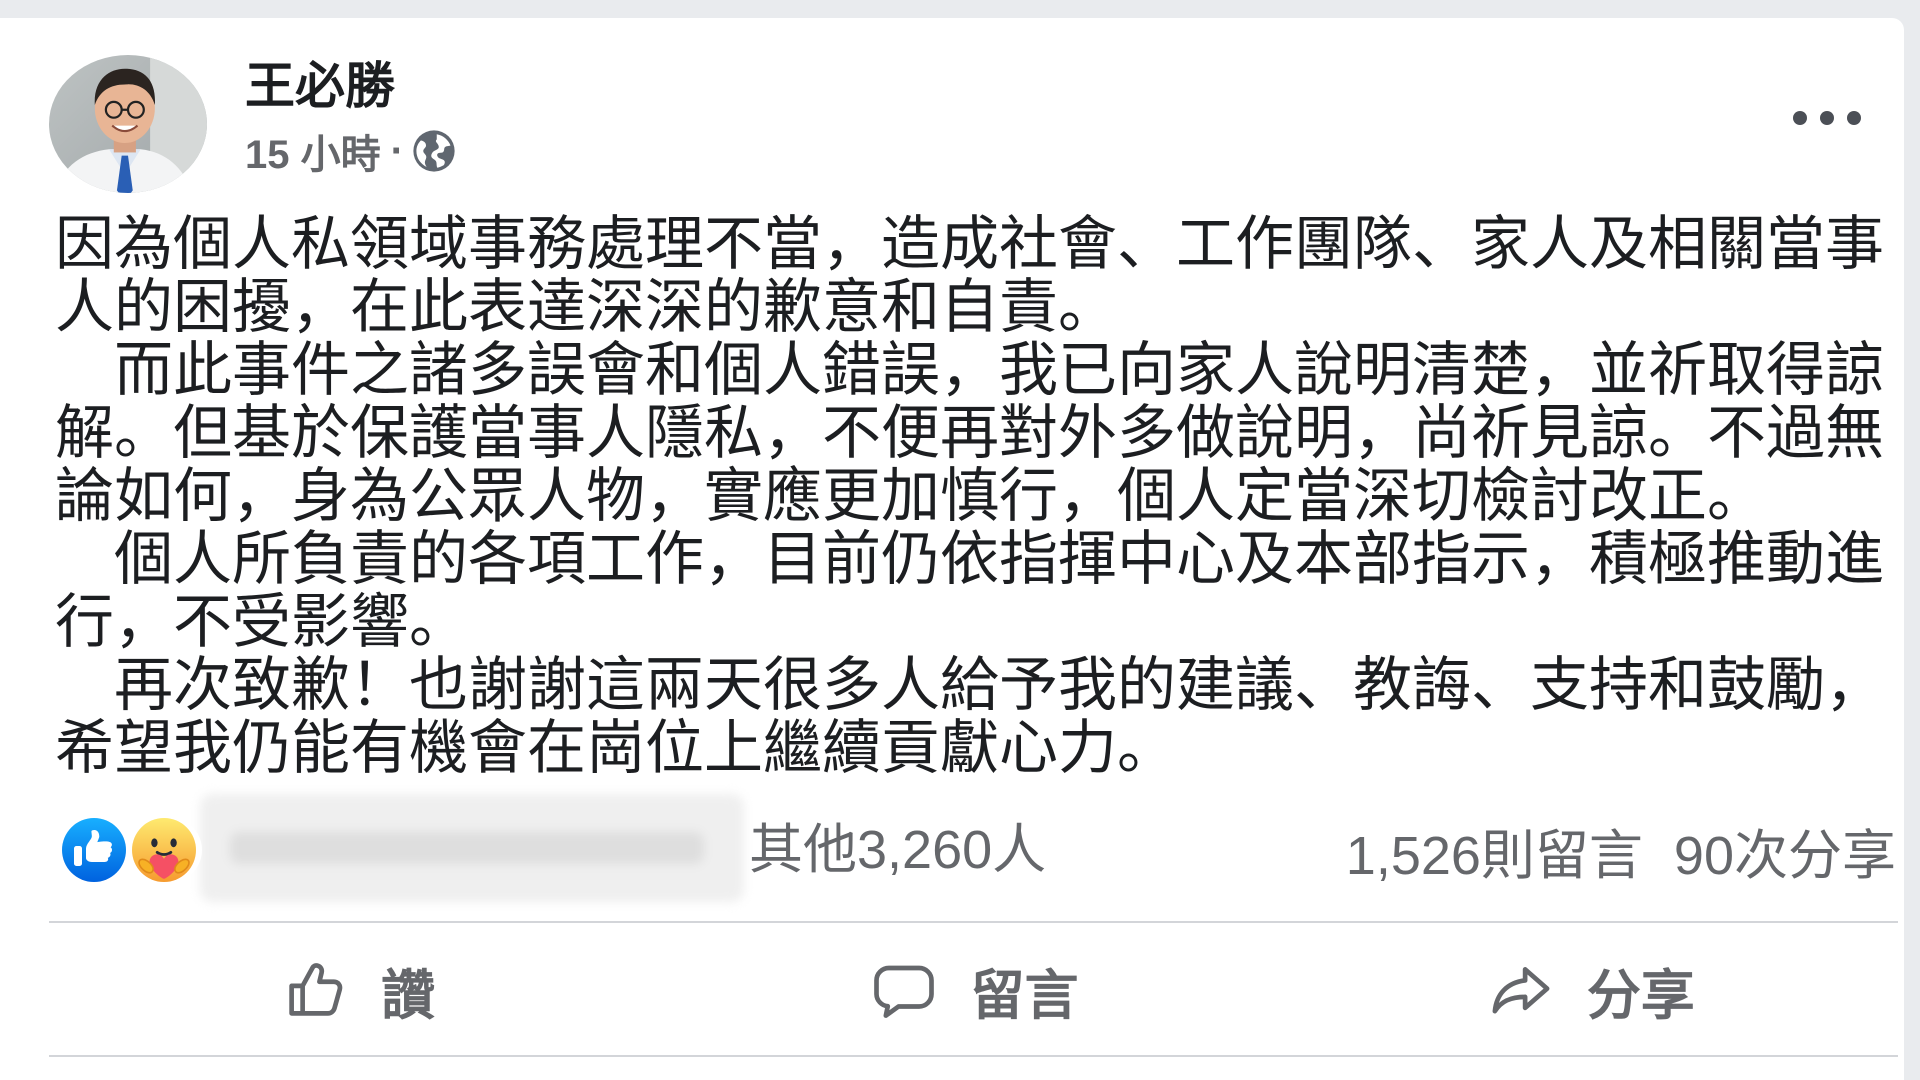  What do you see at coordinates (1640, 995) in the screenshot?
I see `share-button-label: 分享` at bounding box center [1640, 995].